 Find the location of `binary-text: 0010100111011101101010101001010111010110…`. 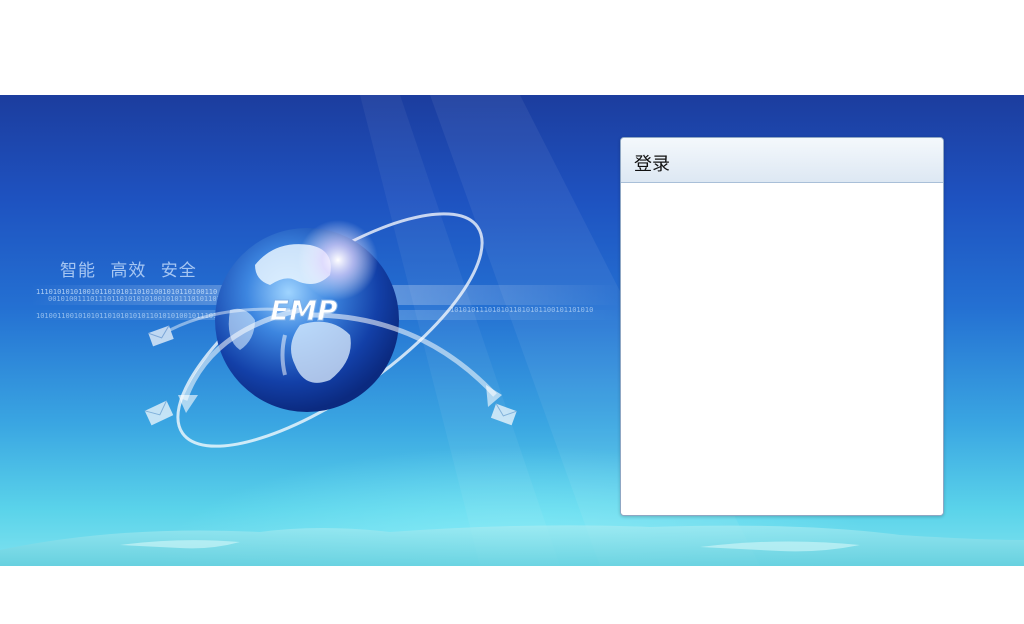

binary-text: 0010100111011101101010101001010111010110… is located at coordinates (138, 299).